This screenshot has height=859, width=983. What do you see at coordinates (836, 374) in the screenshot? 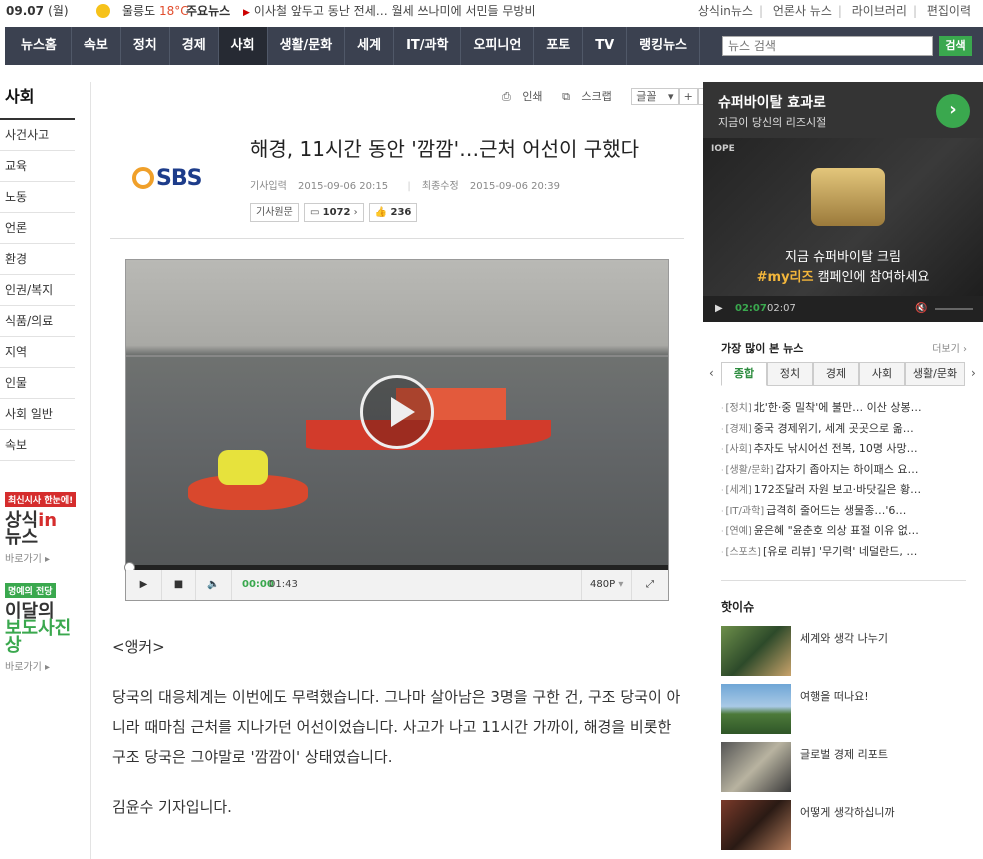
I see `tab-economy: 경제` at bounding box center [836, 374].